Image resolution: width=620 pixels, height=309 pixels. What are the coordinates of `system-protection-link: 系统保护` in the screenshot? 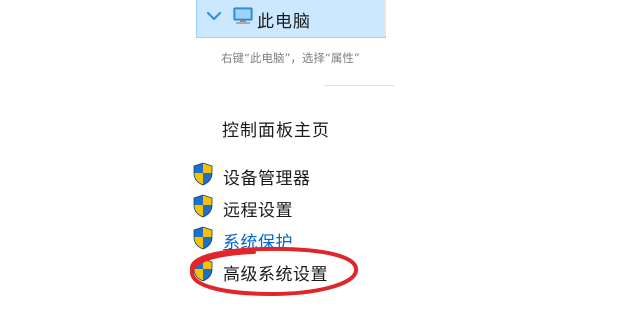 It's located at (247, 239).